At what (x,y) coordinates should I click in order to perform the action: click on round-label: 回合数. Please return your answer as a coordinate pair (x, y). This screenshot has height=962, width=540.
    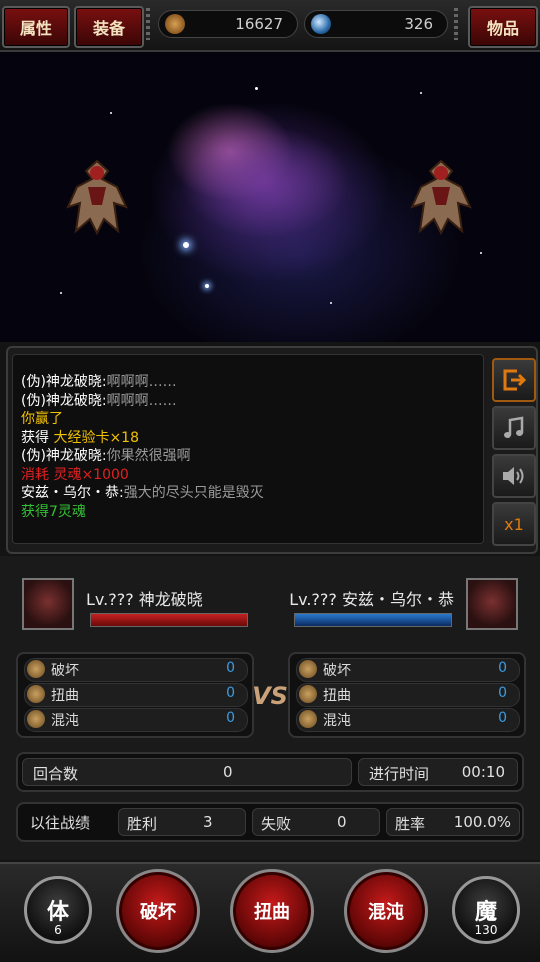
    Looking at the image, I should click on (56, 774).